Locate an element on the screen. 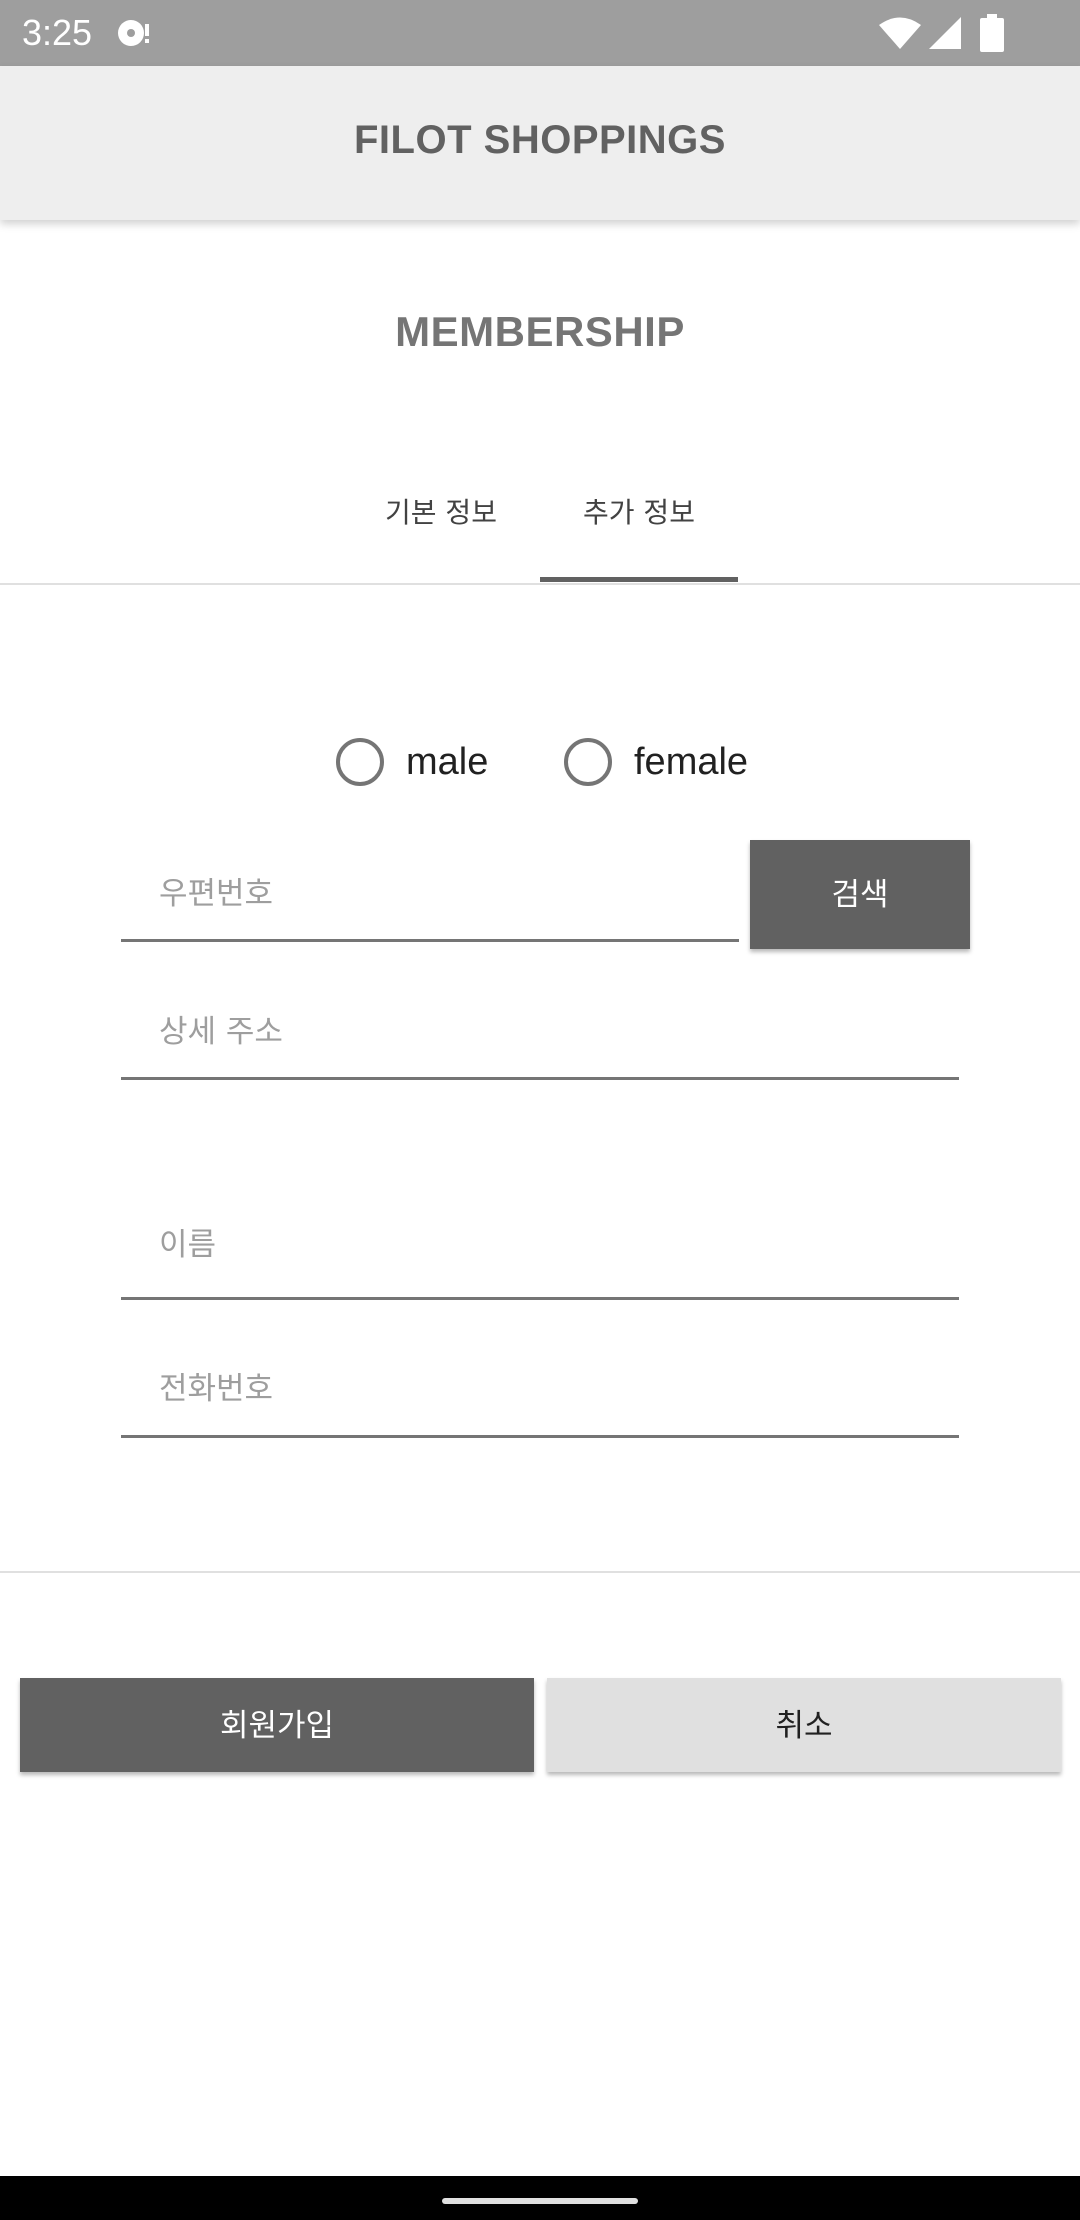  gender-male-label: male is located at coordinates (447, 761).